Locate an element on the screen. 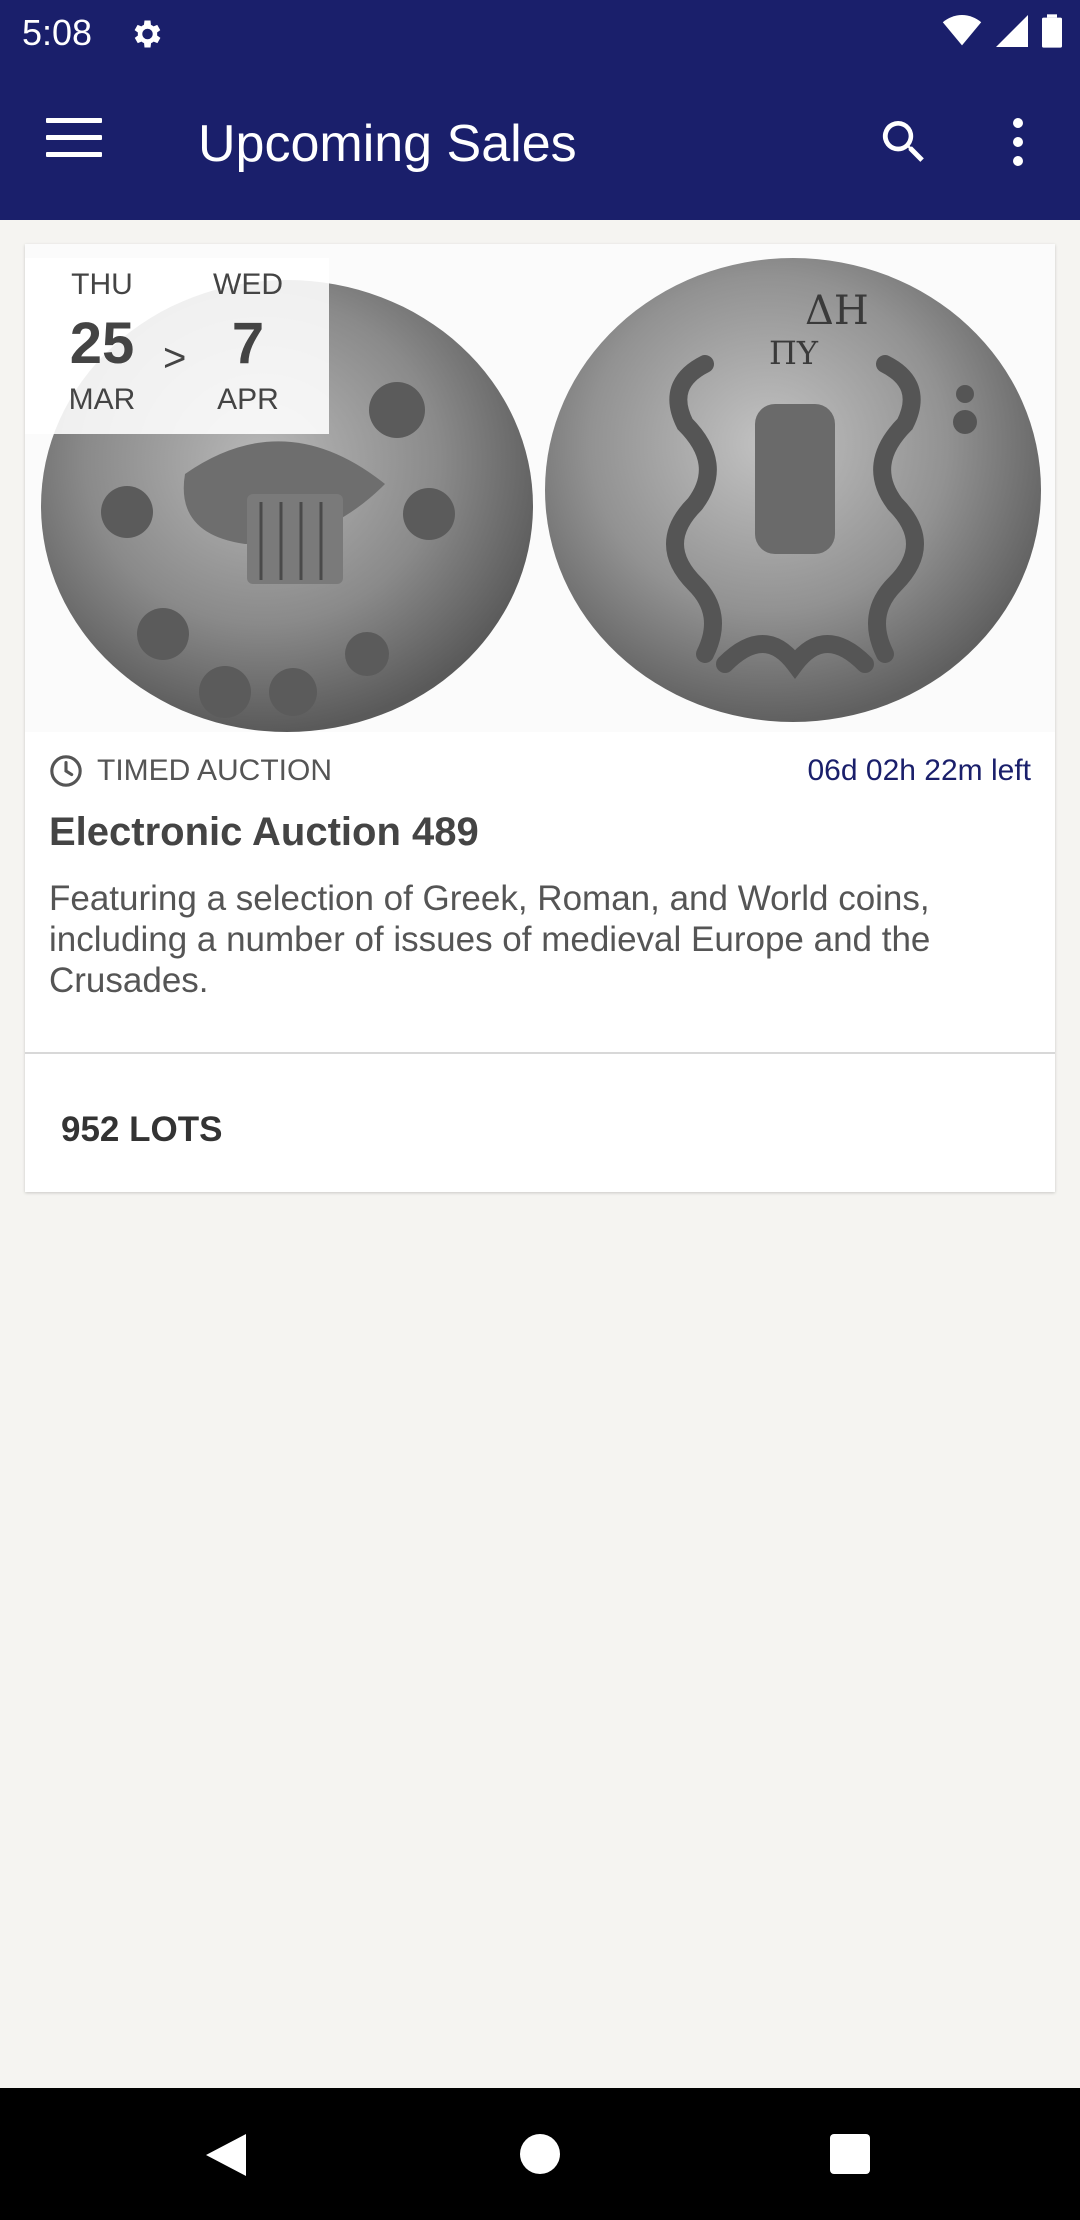 The image size is (1080, 2220). sale-title: Electronic Auction 489 is located at coordinates (264, 832).